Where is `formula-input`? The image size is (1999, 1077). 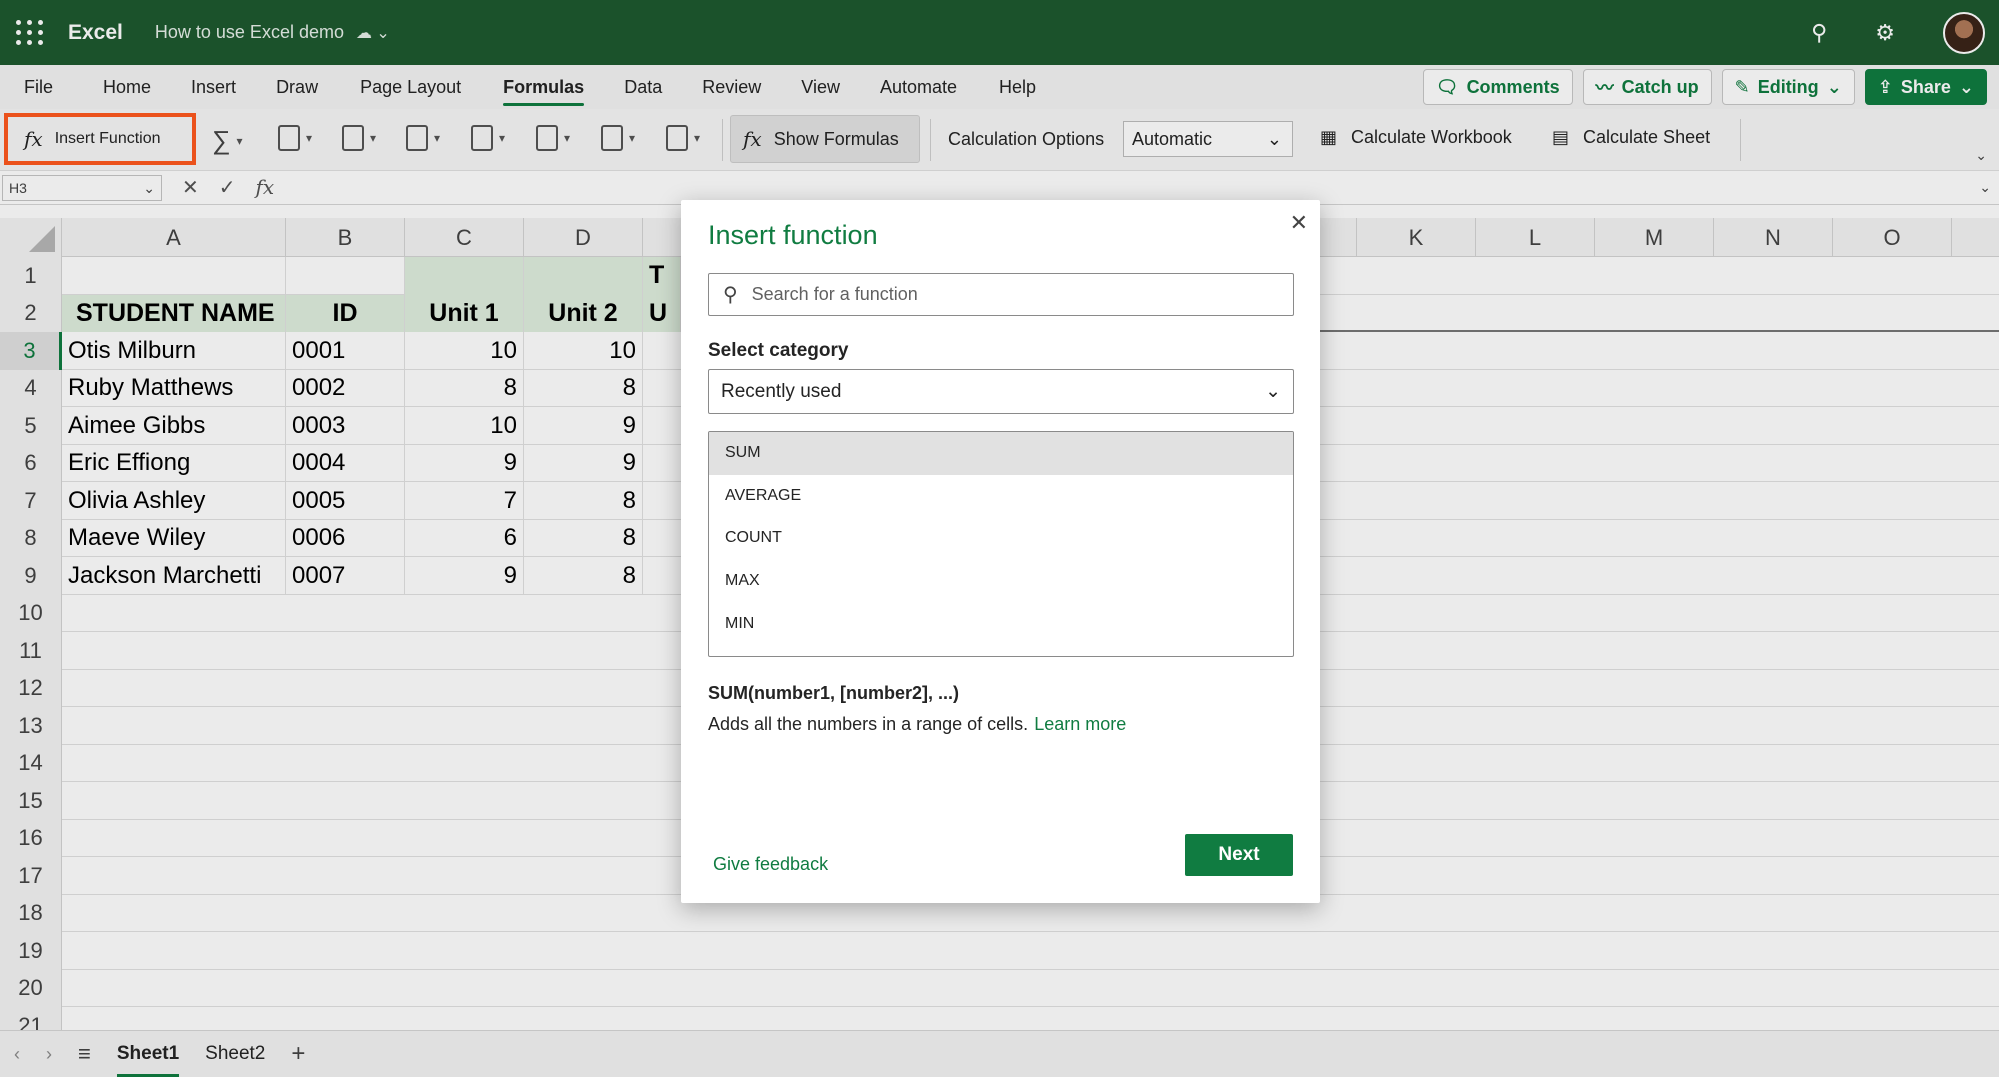 formula-input is located at coordinates (1132, 188).